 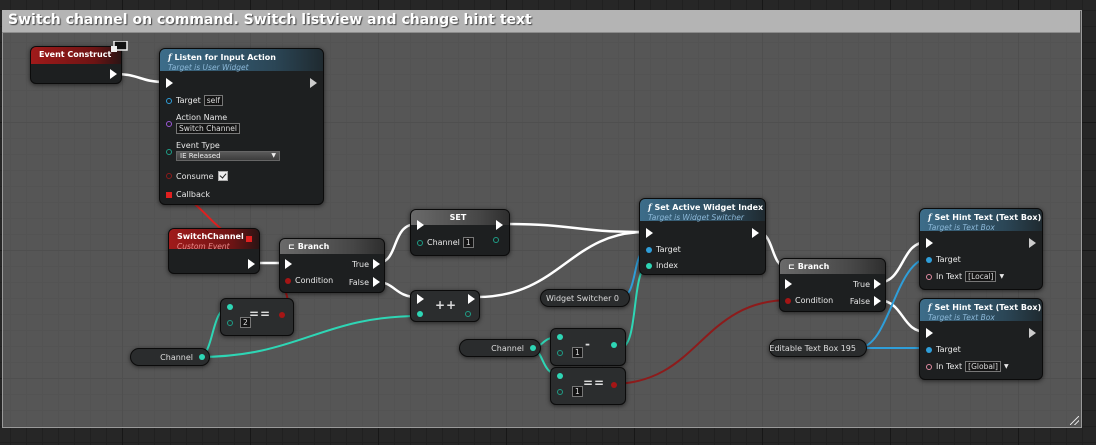 I want to click on node-subtitle: Custom Event, so click(x=203, y=246).